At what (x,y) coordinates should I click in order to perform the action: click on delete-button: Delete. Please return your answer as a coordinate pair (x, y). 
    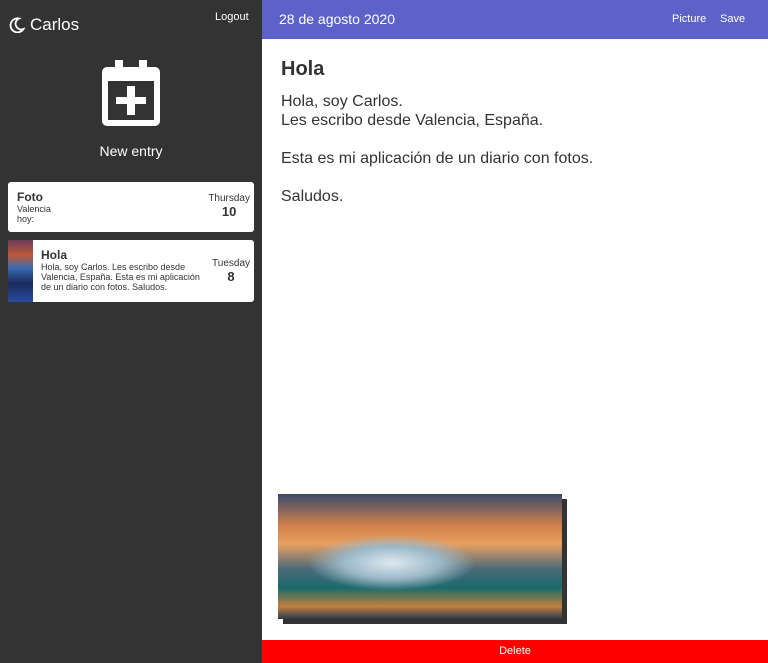
    Looking at the image, I should click on (515, 651).